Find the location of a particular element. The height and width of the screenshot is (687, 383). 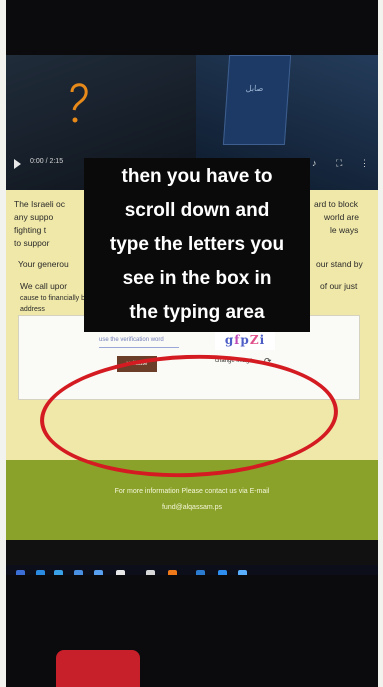

page-text-line: The Israeli oc is located at coordinates (40, 204).